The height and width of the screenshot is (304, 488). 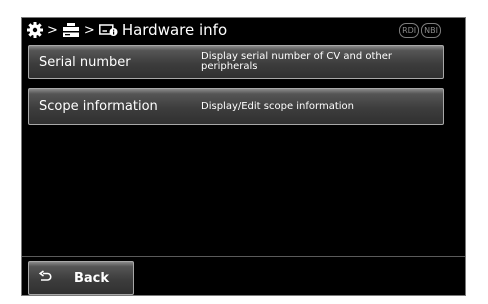 I want to click on scope-information-label: Scope information, so click(x=98, y=106).